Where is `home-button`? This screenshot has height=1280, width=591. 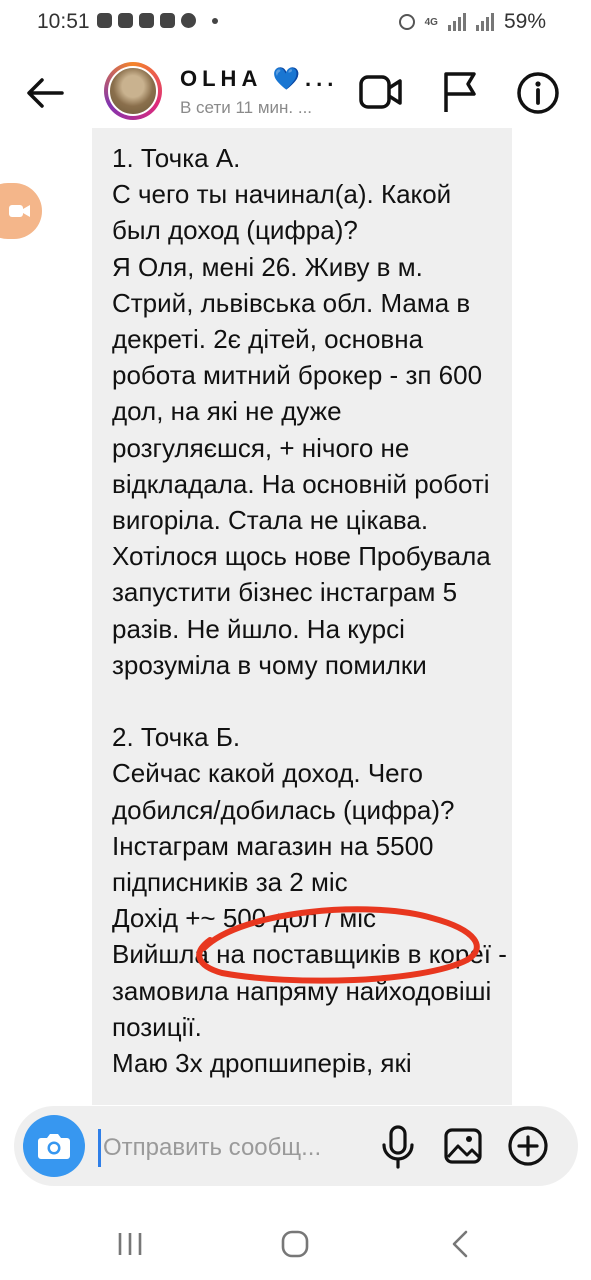 home-button is located at coordinates (295, 1244).